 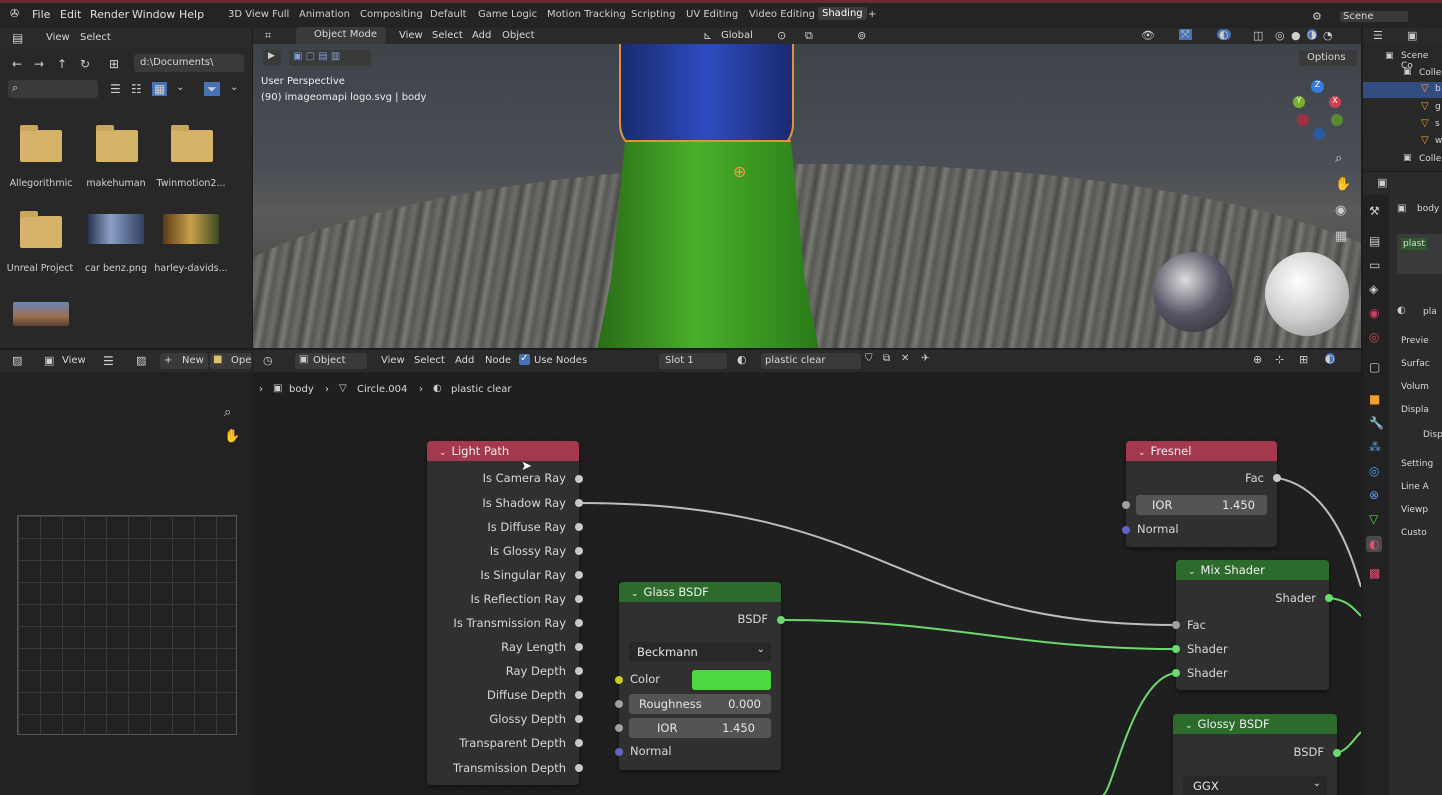 What do you see at coordinates (693, 361) in the screenshot?
I see `slot-dropdown: Slot 1` at bounding box center [693, 361].